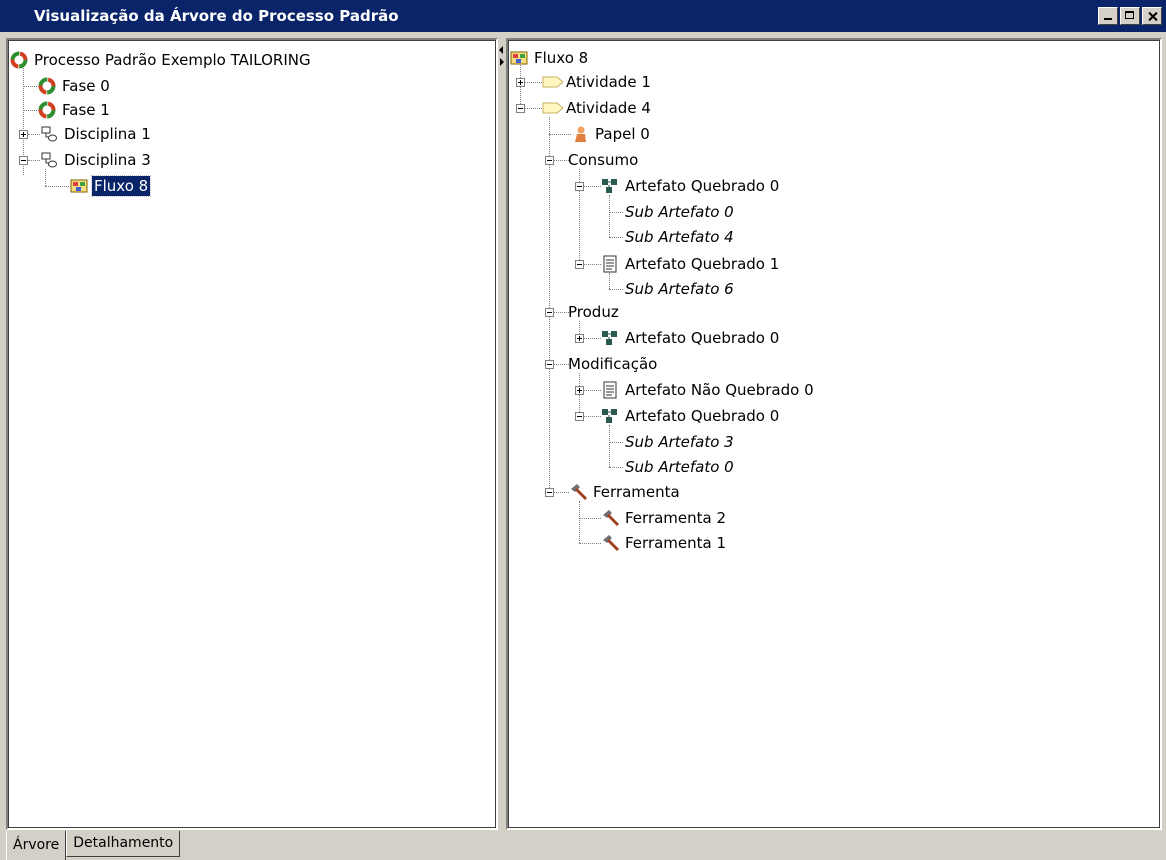 This screenshot has height=860, width=1166. I want to click on tree-node-label: Consumo, so click(603, 160).